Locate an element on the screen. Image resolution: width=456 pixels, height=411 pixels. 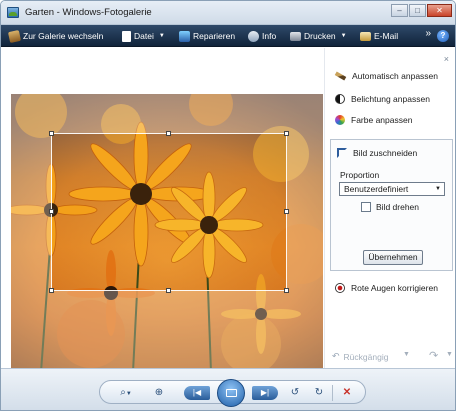
rotate-frame-button: Bild drehen is located at coordinates (390, 207).